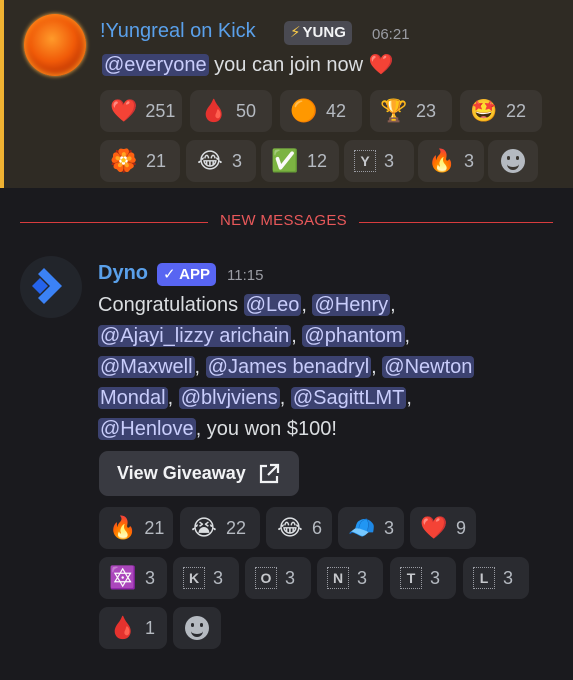 Image resolution: width=573 pixels, height=680 pixels. Describe the element at coordinates (324, 32) in the screenshot. I see `server-tag-label: YUNG` at that location.